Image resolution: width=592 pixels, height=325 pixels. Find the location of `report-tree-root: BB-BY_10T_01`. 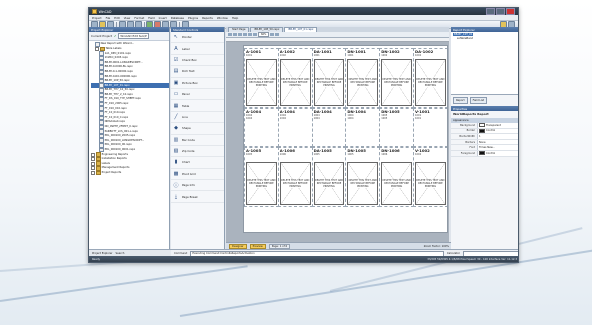

report-tree-root: BB-BY_10T_01 is located at coordinates (463, 34).